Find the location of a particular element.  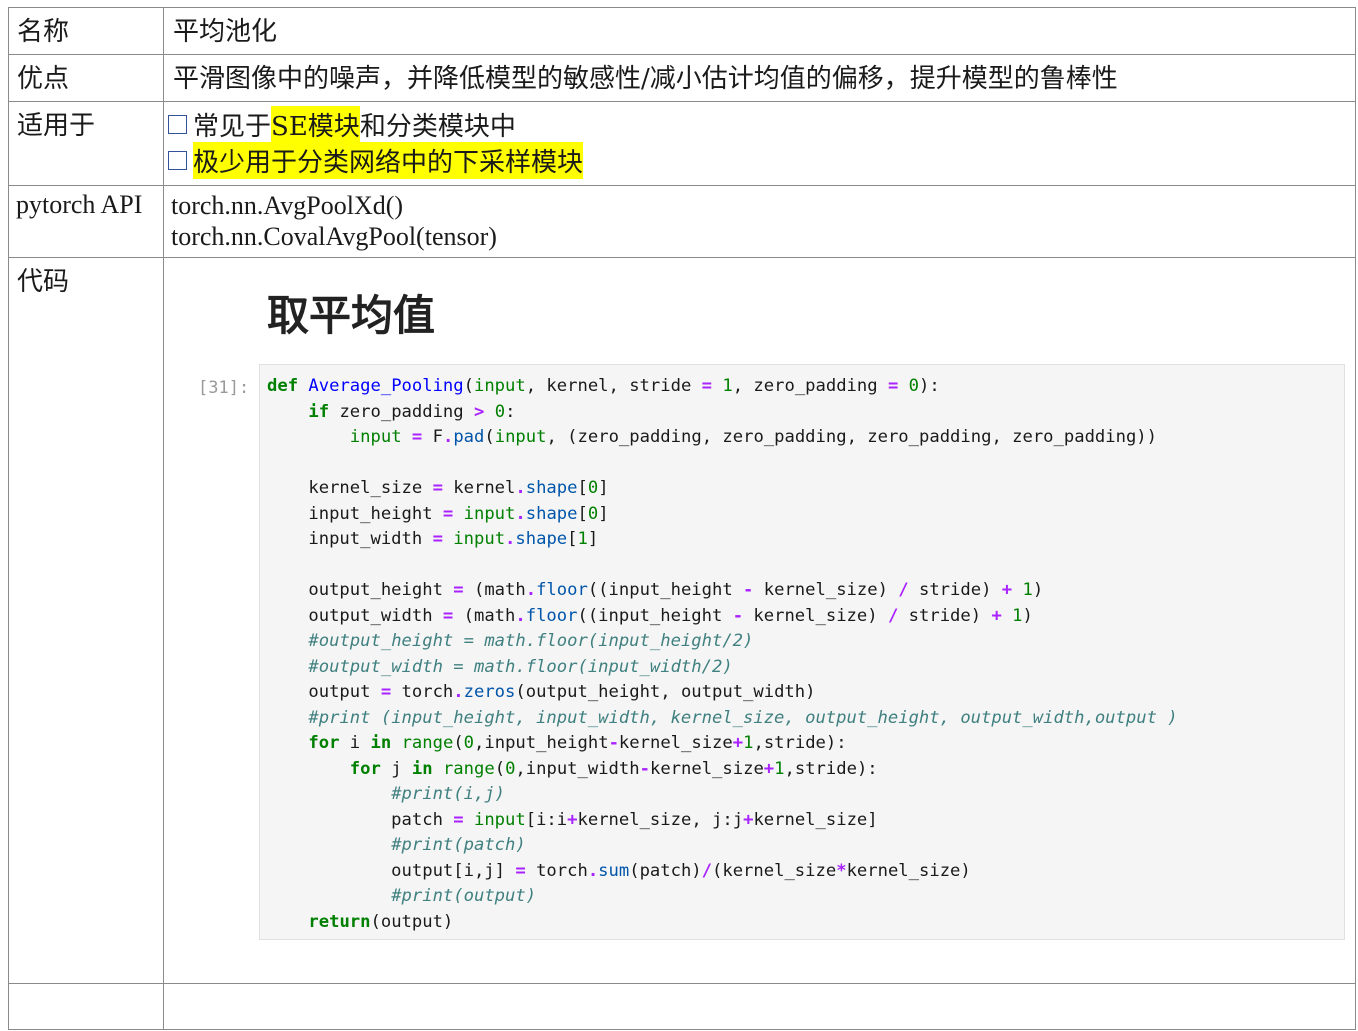

code-token: floor is located at coordinates (562, 590).